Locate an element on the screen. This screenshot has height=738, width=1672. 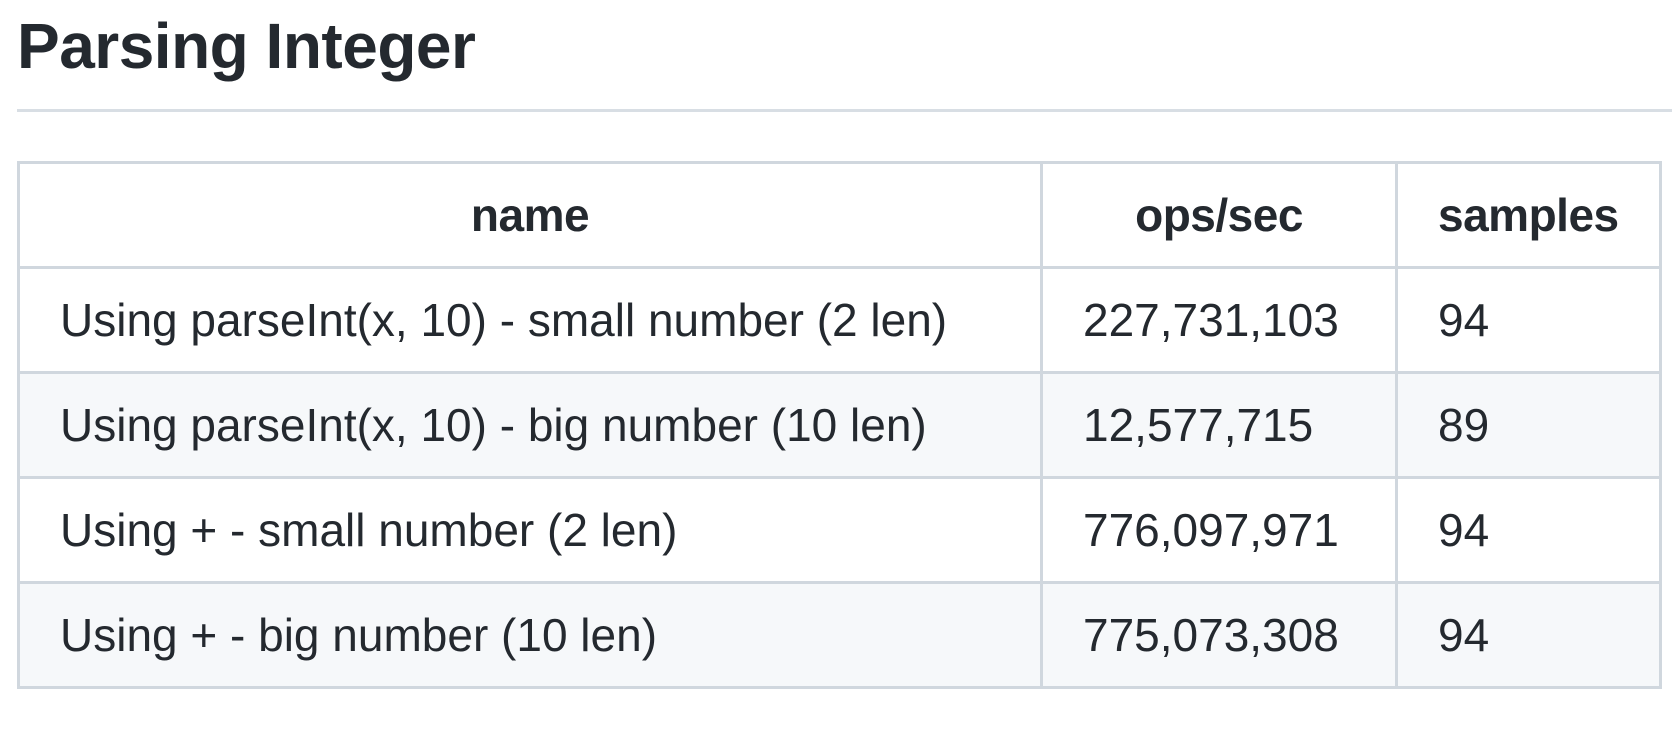
cell-name: Using + - big number (10 len) is located at coordinates (530, 635).